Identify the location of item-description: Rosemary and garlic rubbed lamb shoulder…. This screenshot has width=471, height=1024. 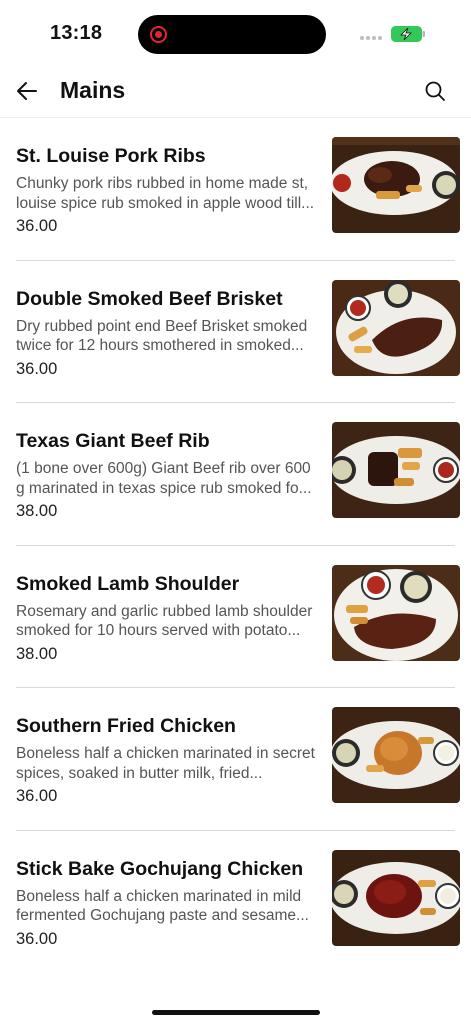
(164, 621).